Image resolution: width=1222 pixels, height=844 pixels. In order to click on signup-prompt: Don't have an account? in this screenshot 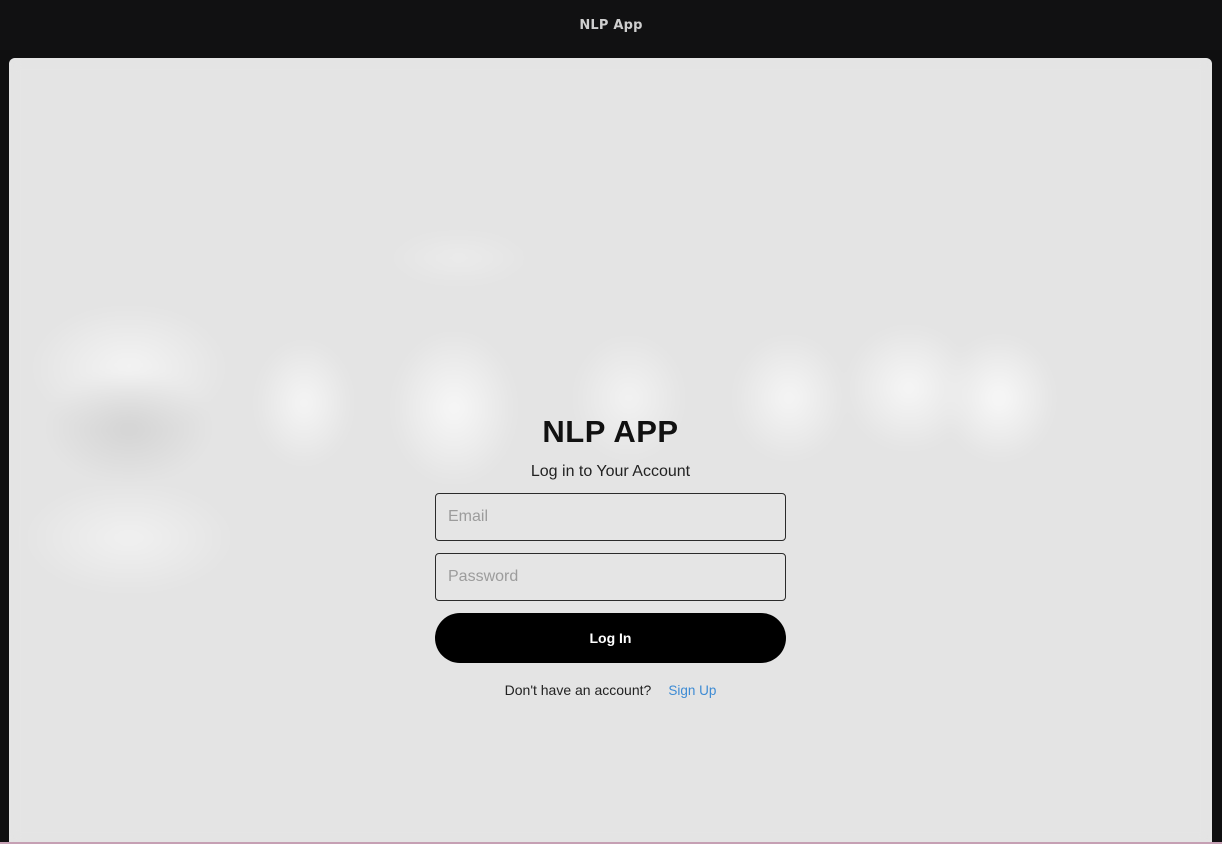, I will do `click(578, 690)`.